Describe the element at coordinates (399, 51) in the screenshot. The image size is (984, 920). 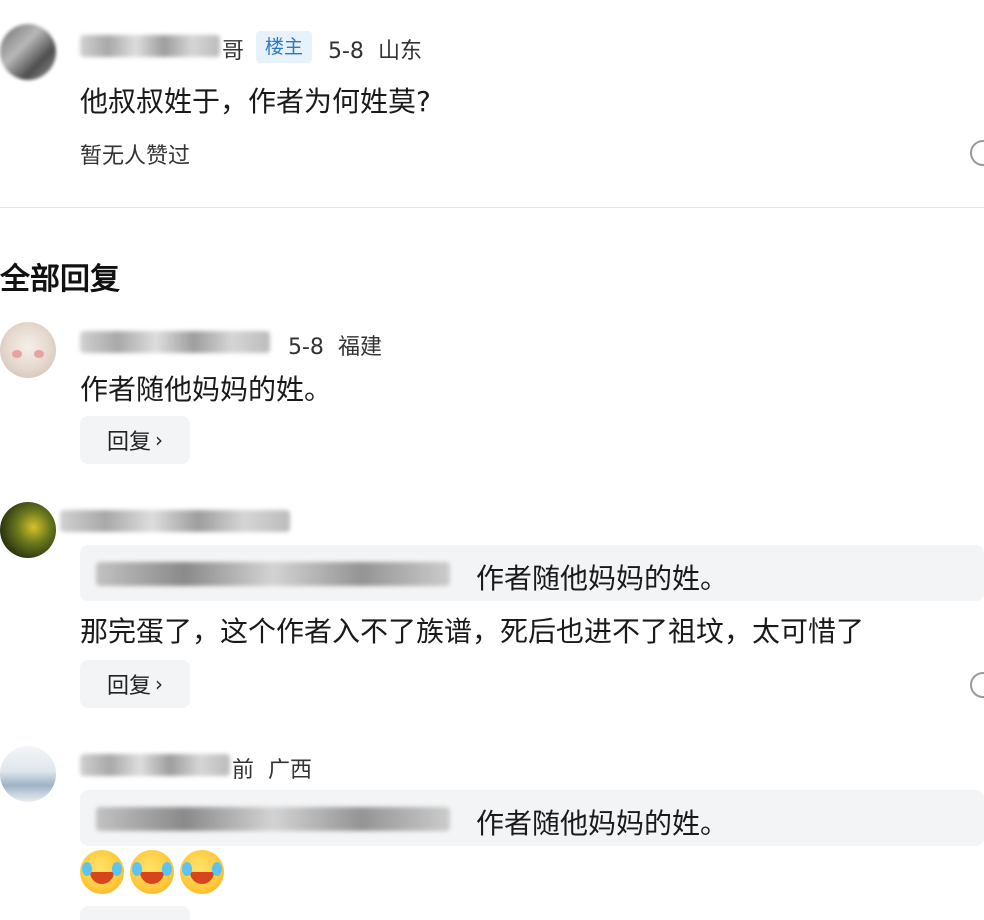
I see `op-location: 山东` at that location.